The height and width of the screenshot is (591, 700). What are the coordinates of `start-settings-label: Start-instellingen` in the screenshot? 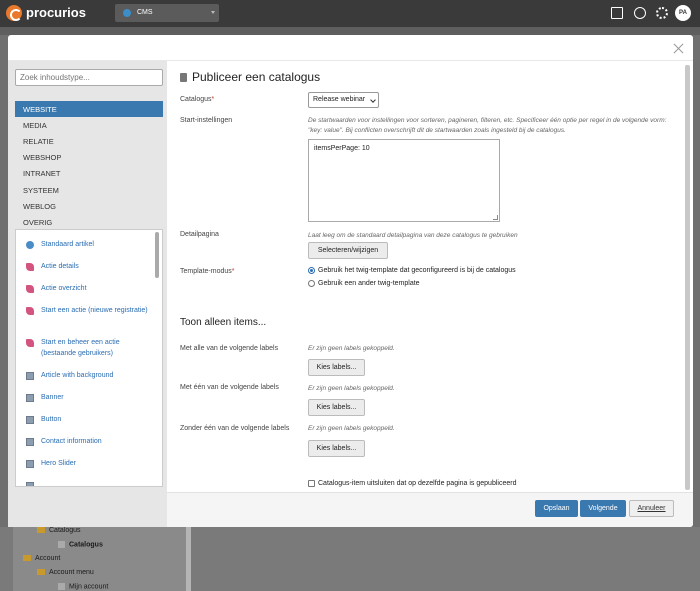 It's located at (206, 120).